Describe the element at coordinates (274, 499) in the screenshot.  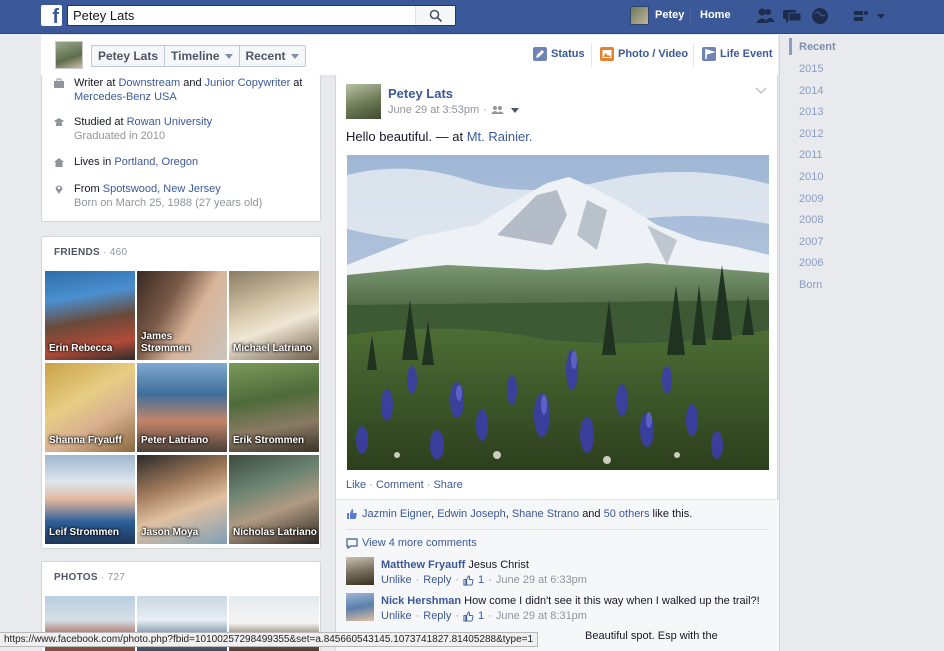
I see `friend-tile: Nicholas Latriano` at that location.